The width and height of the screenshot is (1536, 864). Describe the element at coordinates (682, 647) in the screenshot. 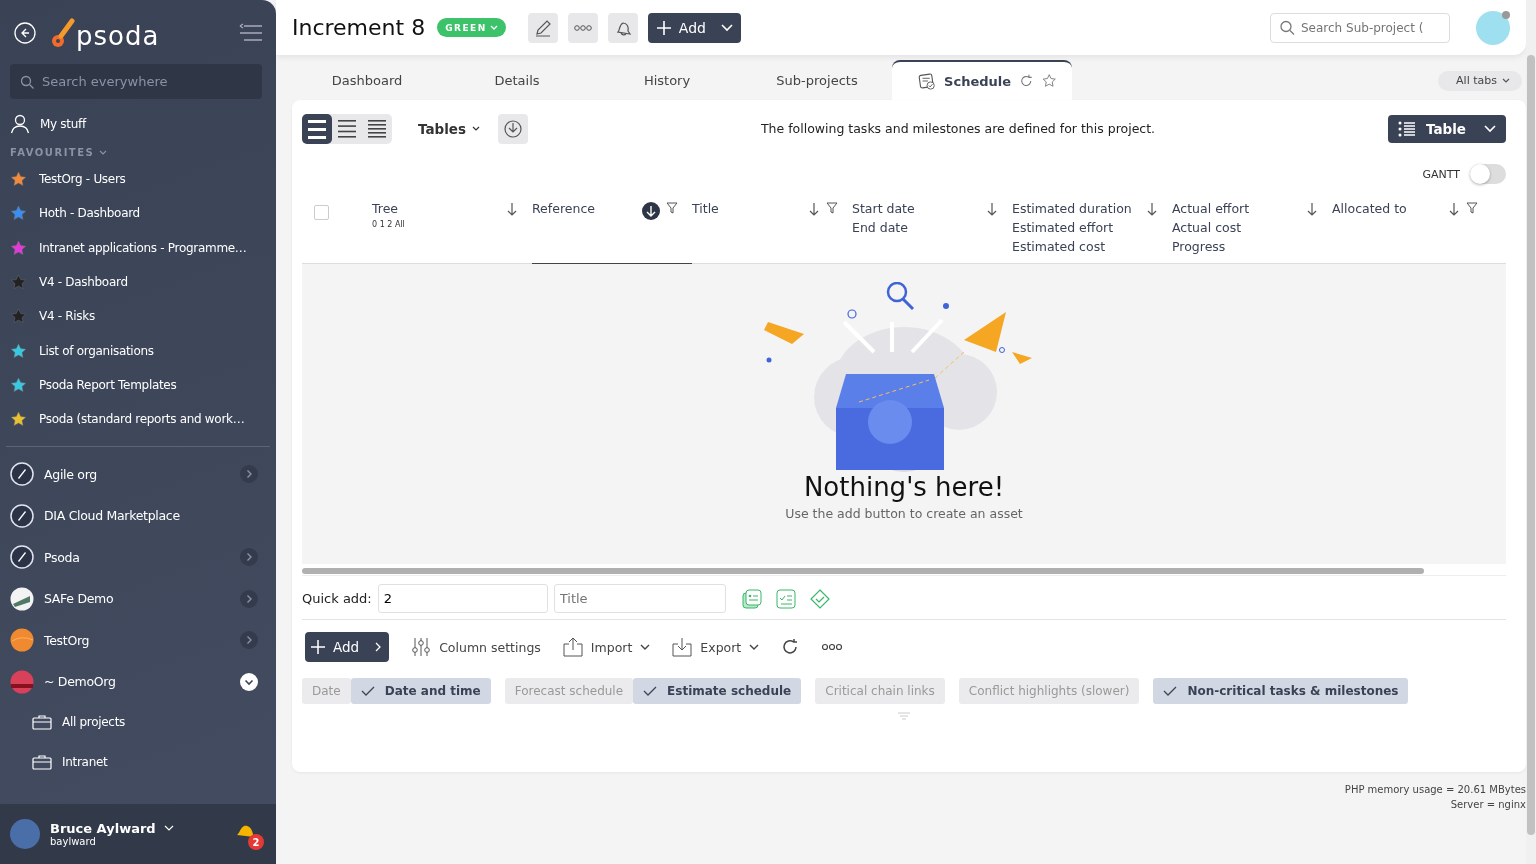

I see `download-icon` at that location.